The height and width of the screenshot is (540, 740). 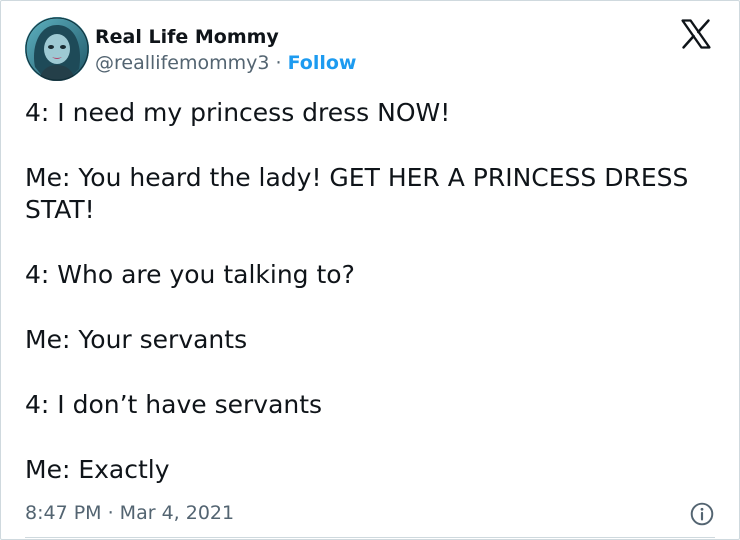 What do you see at coordinates (322, 63) in the screenshot?
I see `follow-link: Follow` at bounding box center [322, 63].